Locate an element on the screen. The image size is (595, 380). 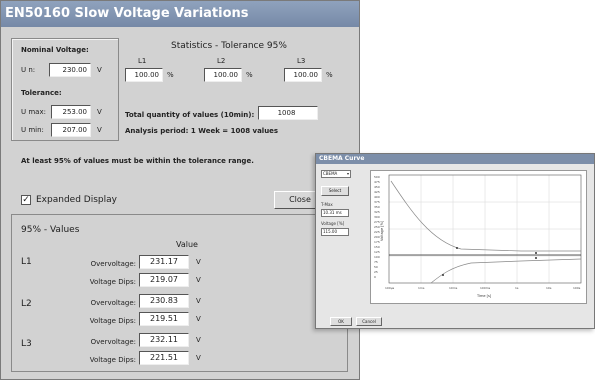
y-axis-label: Voltage [%] is located at coordinates (382, 230).